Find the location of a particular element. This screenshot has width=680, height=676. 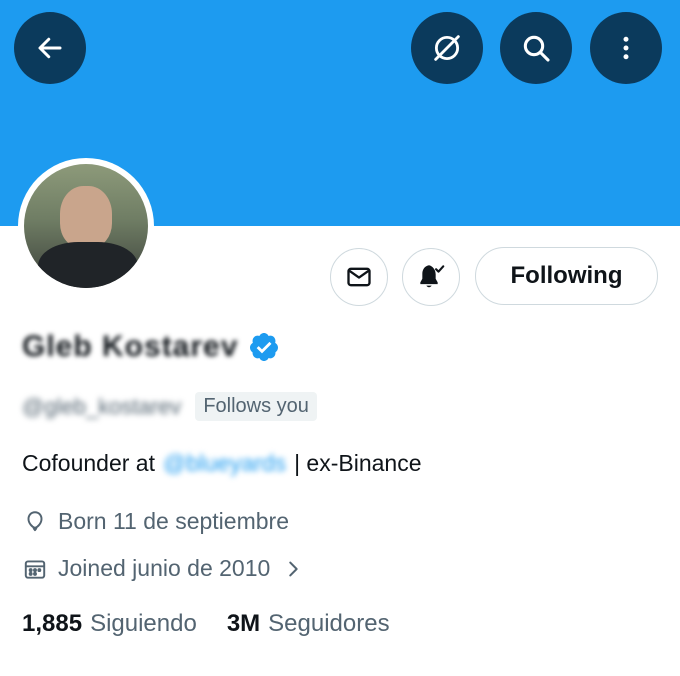

handle-row: @gleb_kostarev Follows you is located at coordinates (169, 406).